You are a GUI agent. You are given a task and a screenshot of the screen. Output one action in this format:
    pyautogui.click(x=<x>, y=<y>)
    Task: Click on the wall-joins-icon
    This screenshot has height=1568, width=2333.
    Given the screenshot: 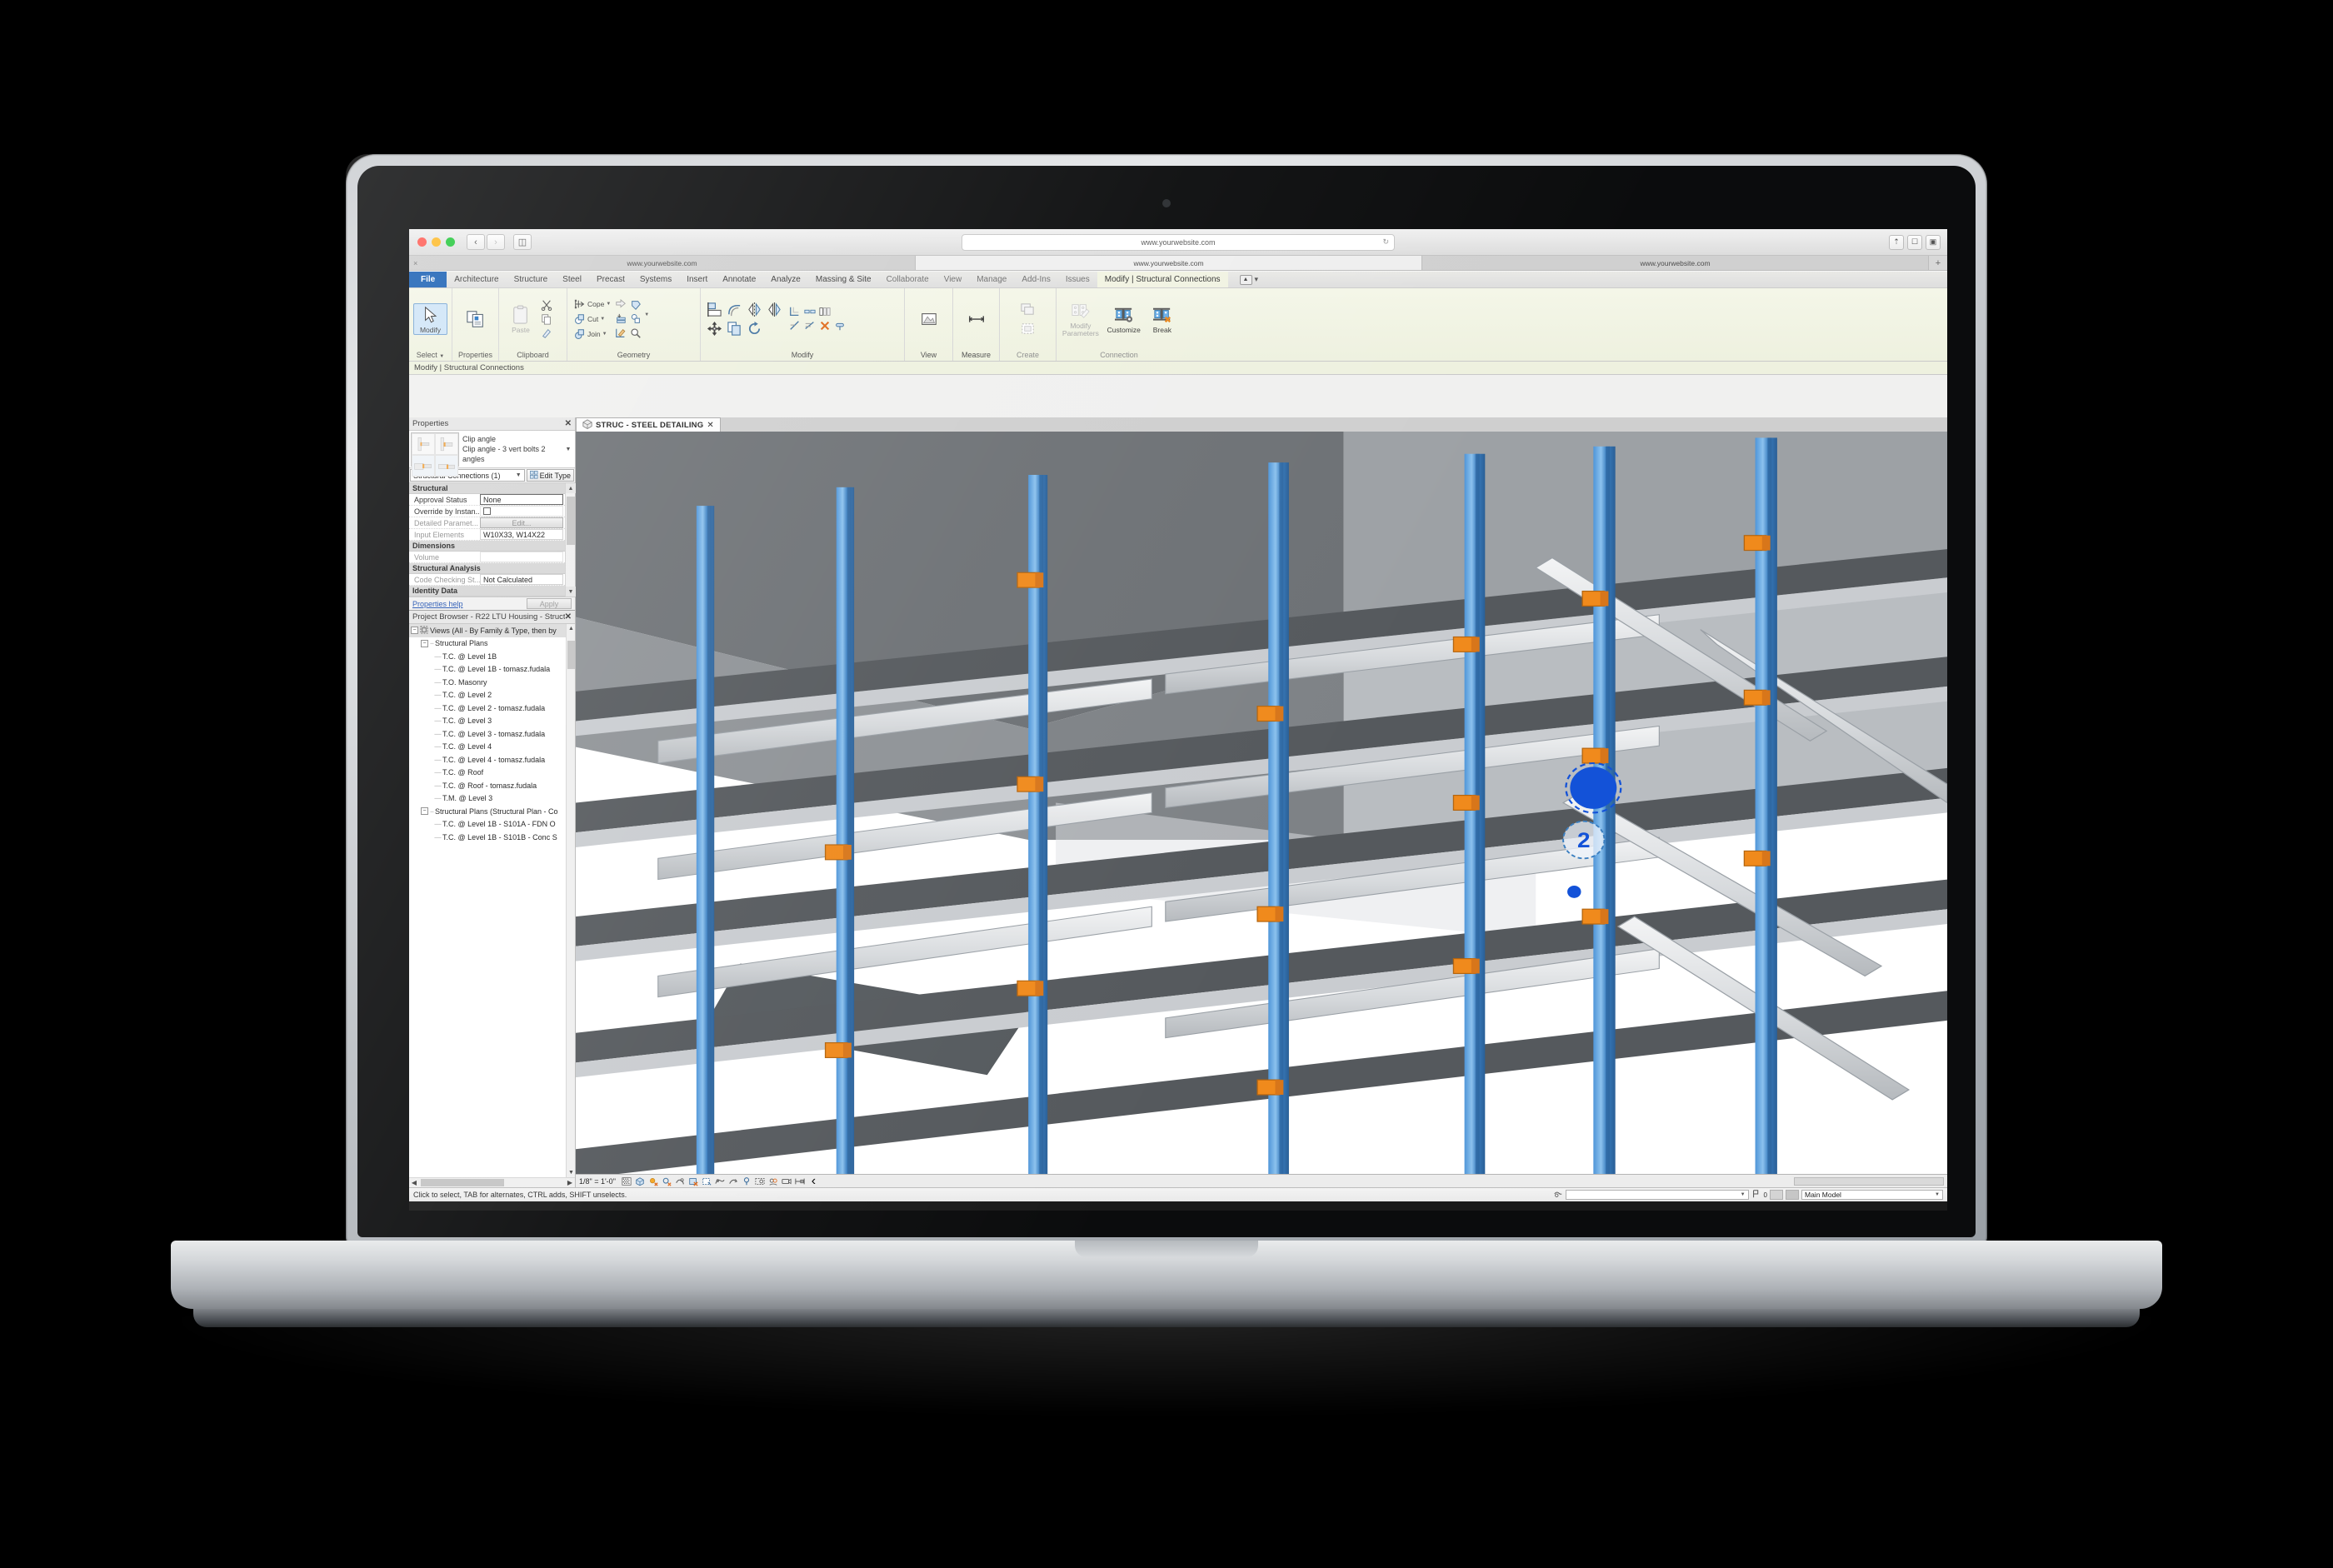 What is the action you would take?
    pyautogui.click(x=635, y=319)
    